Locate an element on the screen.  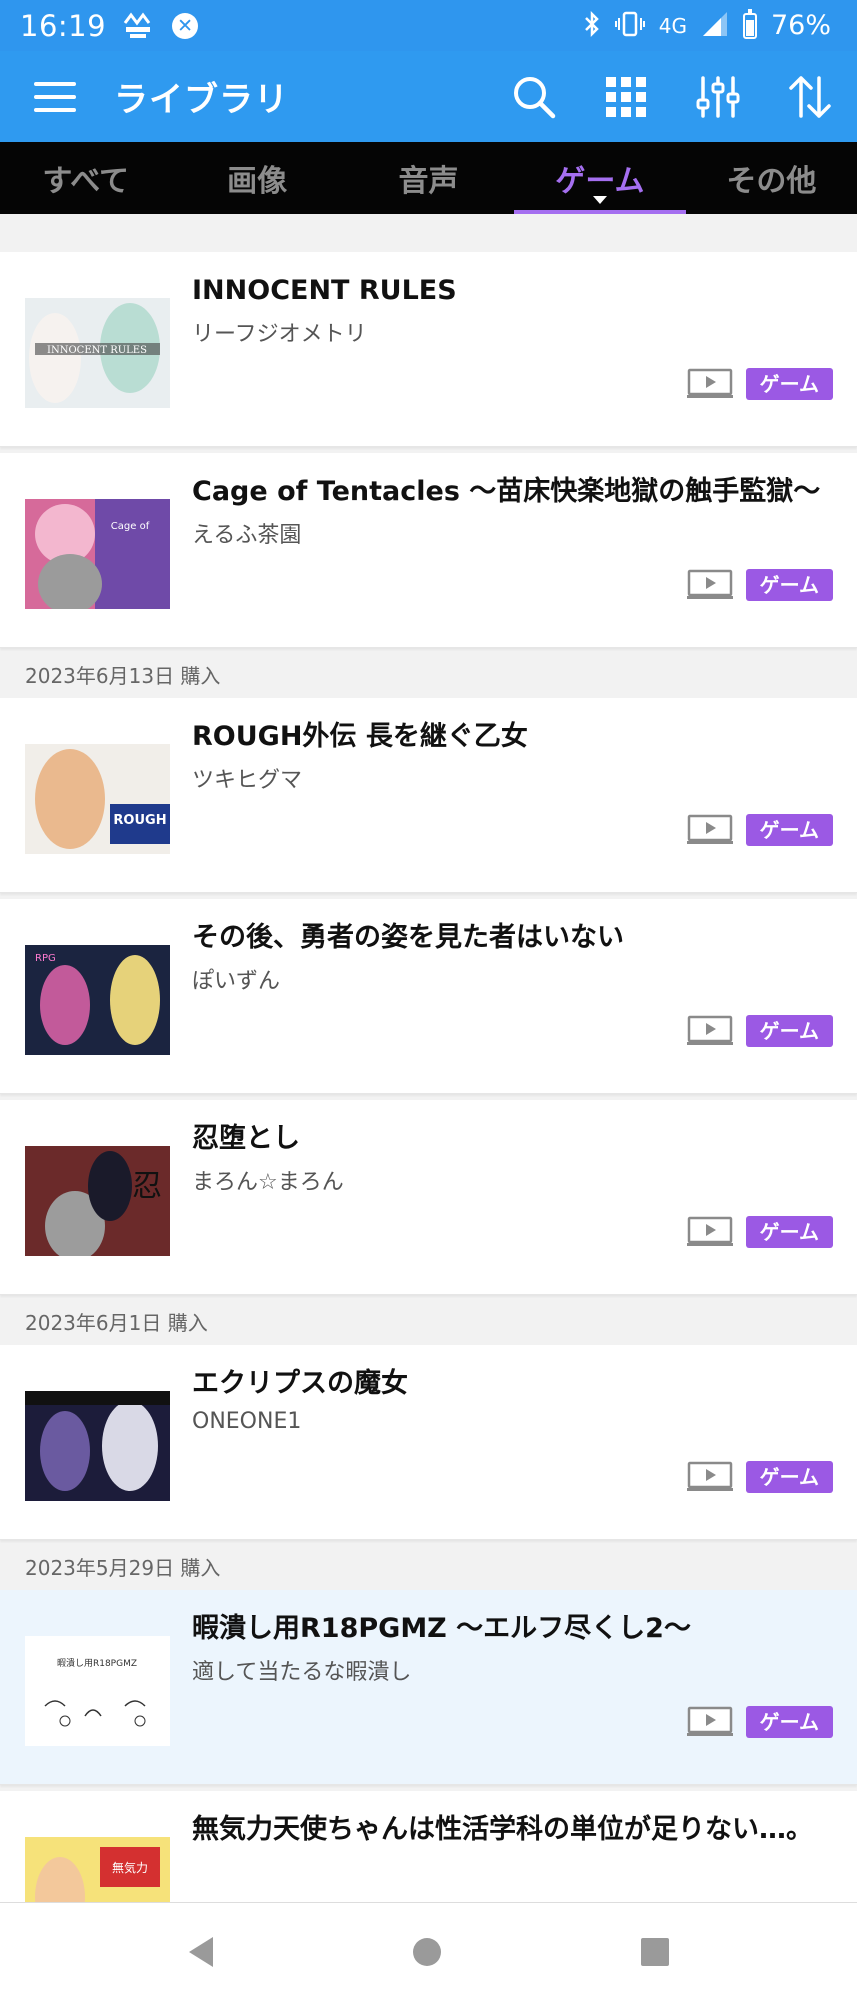
tab-other: その他 is located at coordinates (771, 178).